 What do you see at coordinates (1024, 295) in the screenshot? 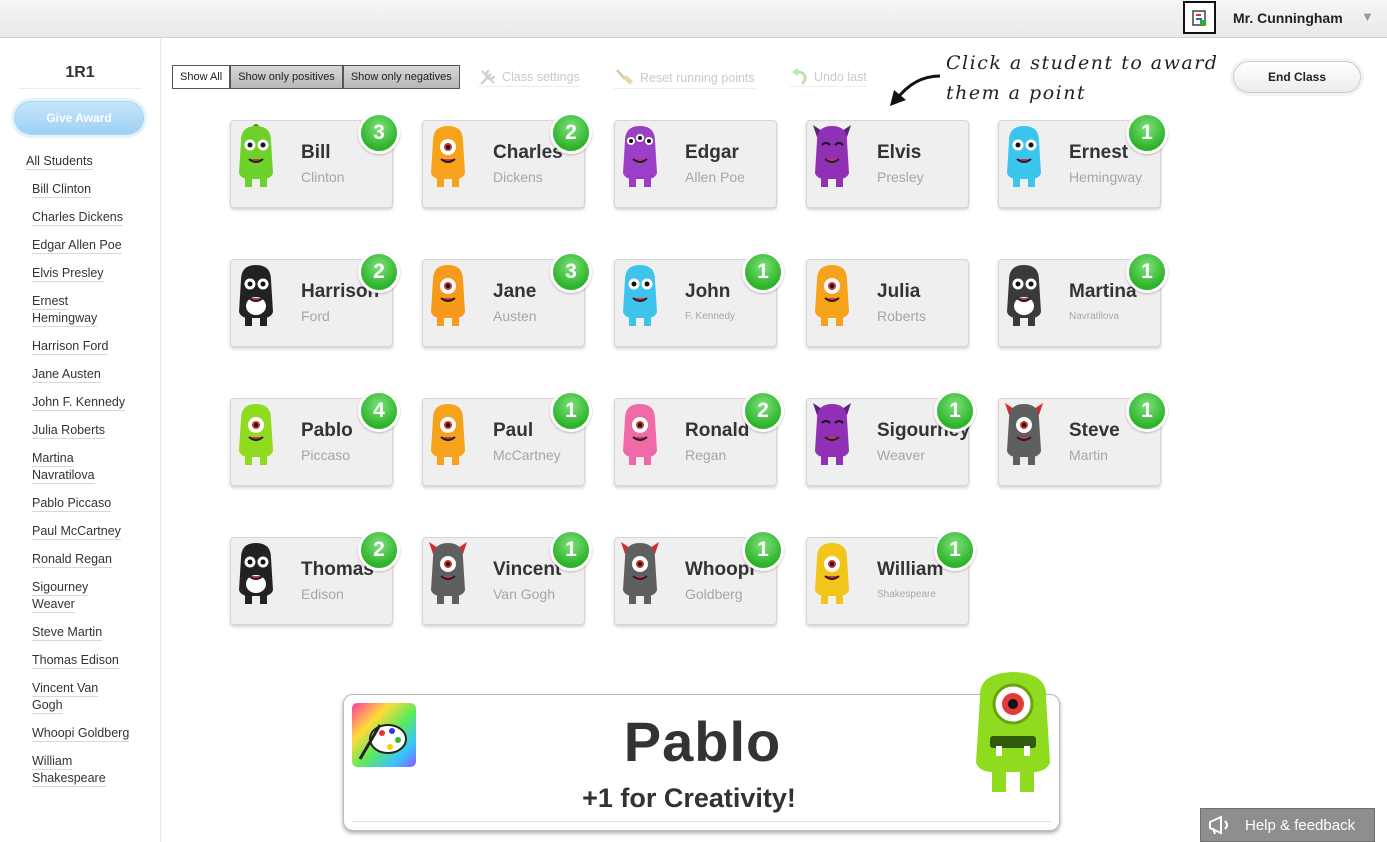
I see `grey-panda-monster-icon` at bounding box center [1024, 295].